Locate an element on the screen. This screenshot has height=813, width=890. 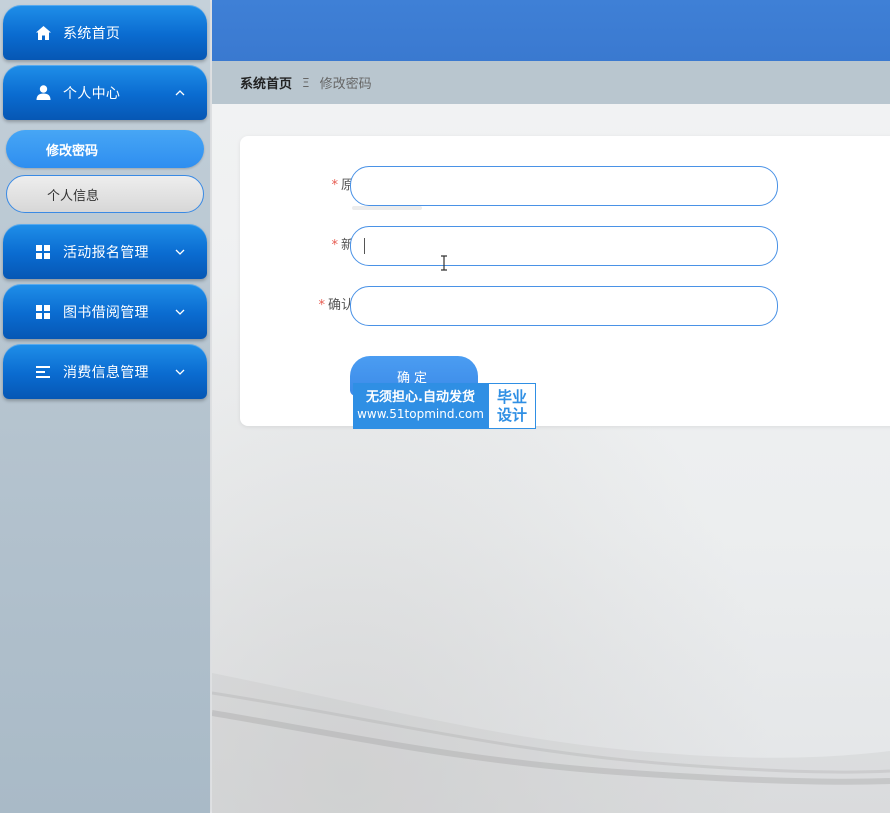
sidebar-item-label: 系统首页 is located at coordinates (92, 33).